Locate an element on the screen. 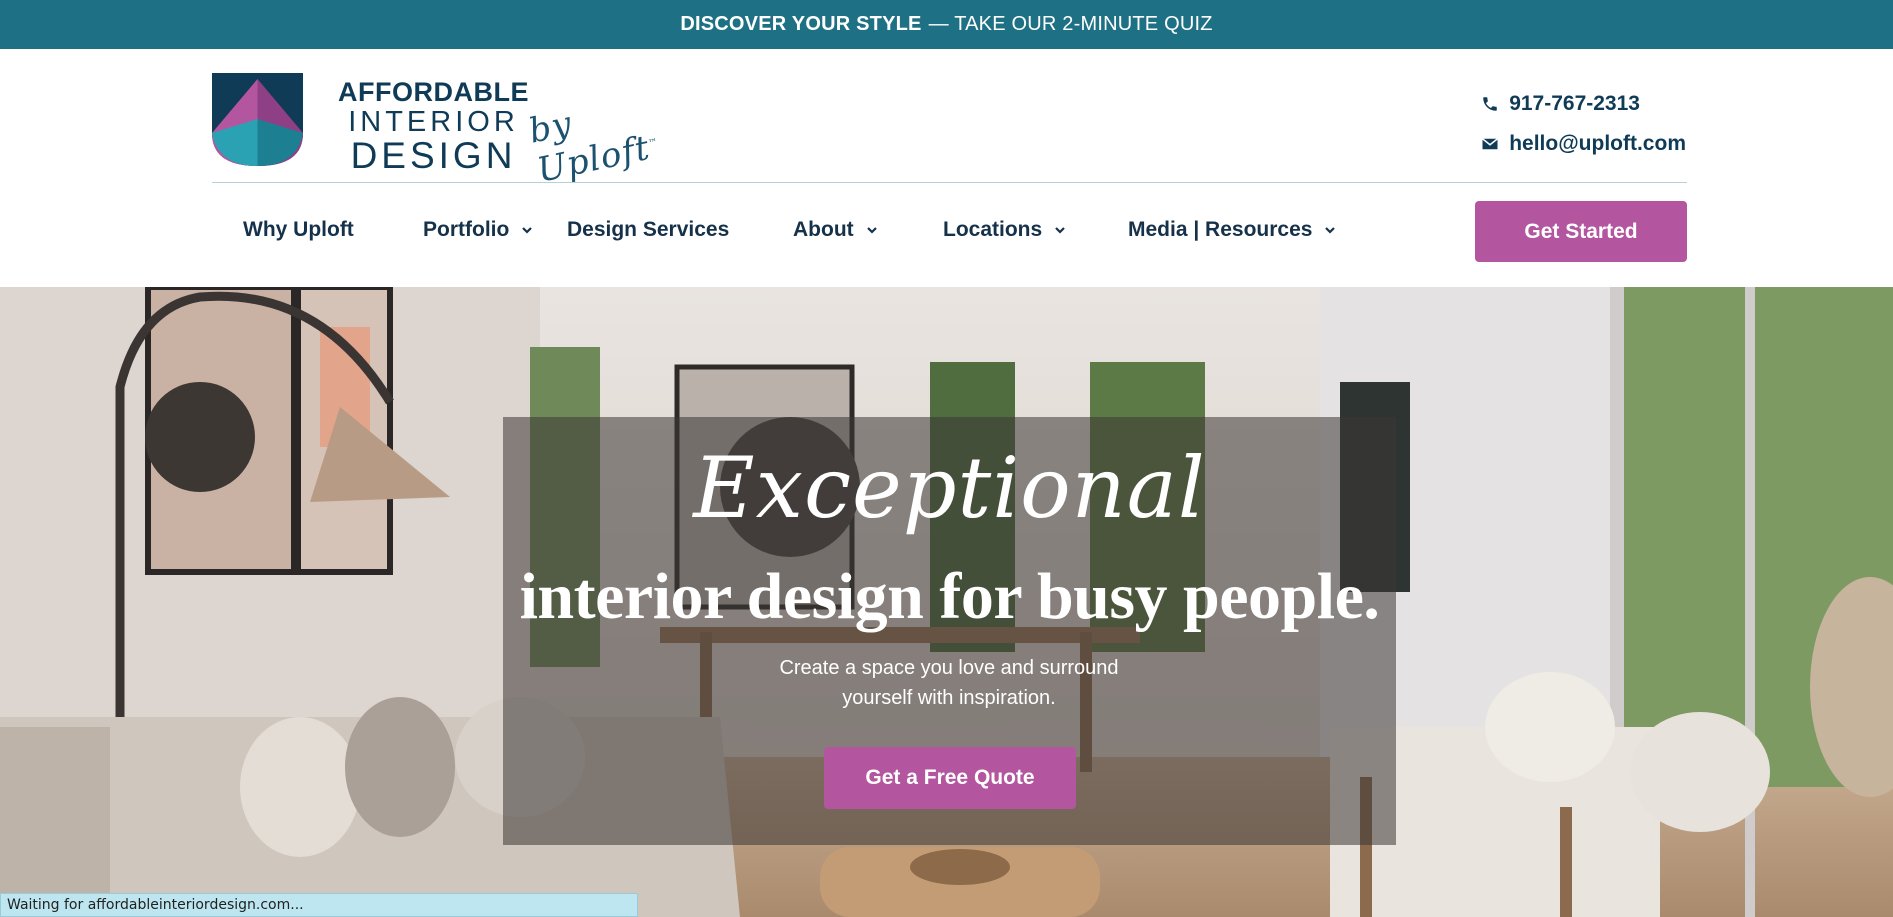 The image size is (1893, 917). phone-number: 917-767-2313 is located at coordinates (1574, 103).